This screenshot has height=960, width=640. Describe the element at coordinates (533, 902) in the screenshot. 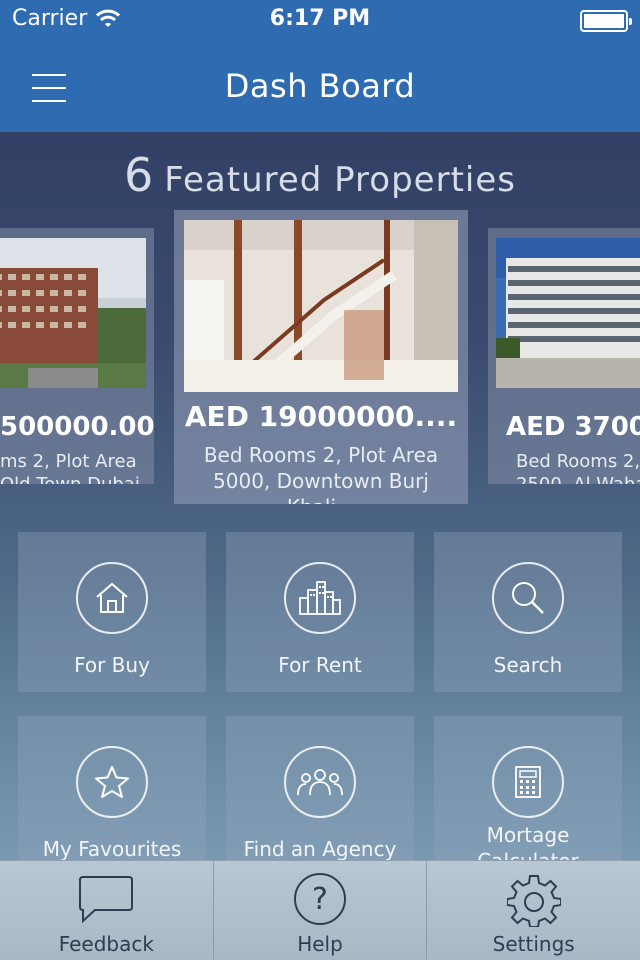

I see `gear-icon` at that location.